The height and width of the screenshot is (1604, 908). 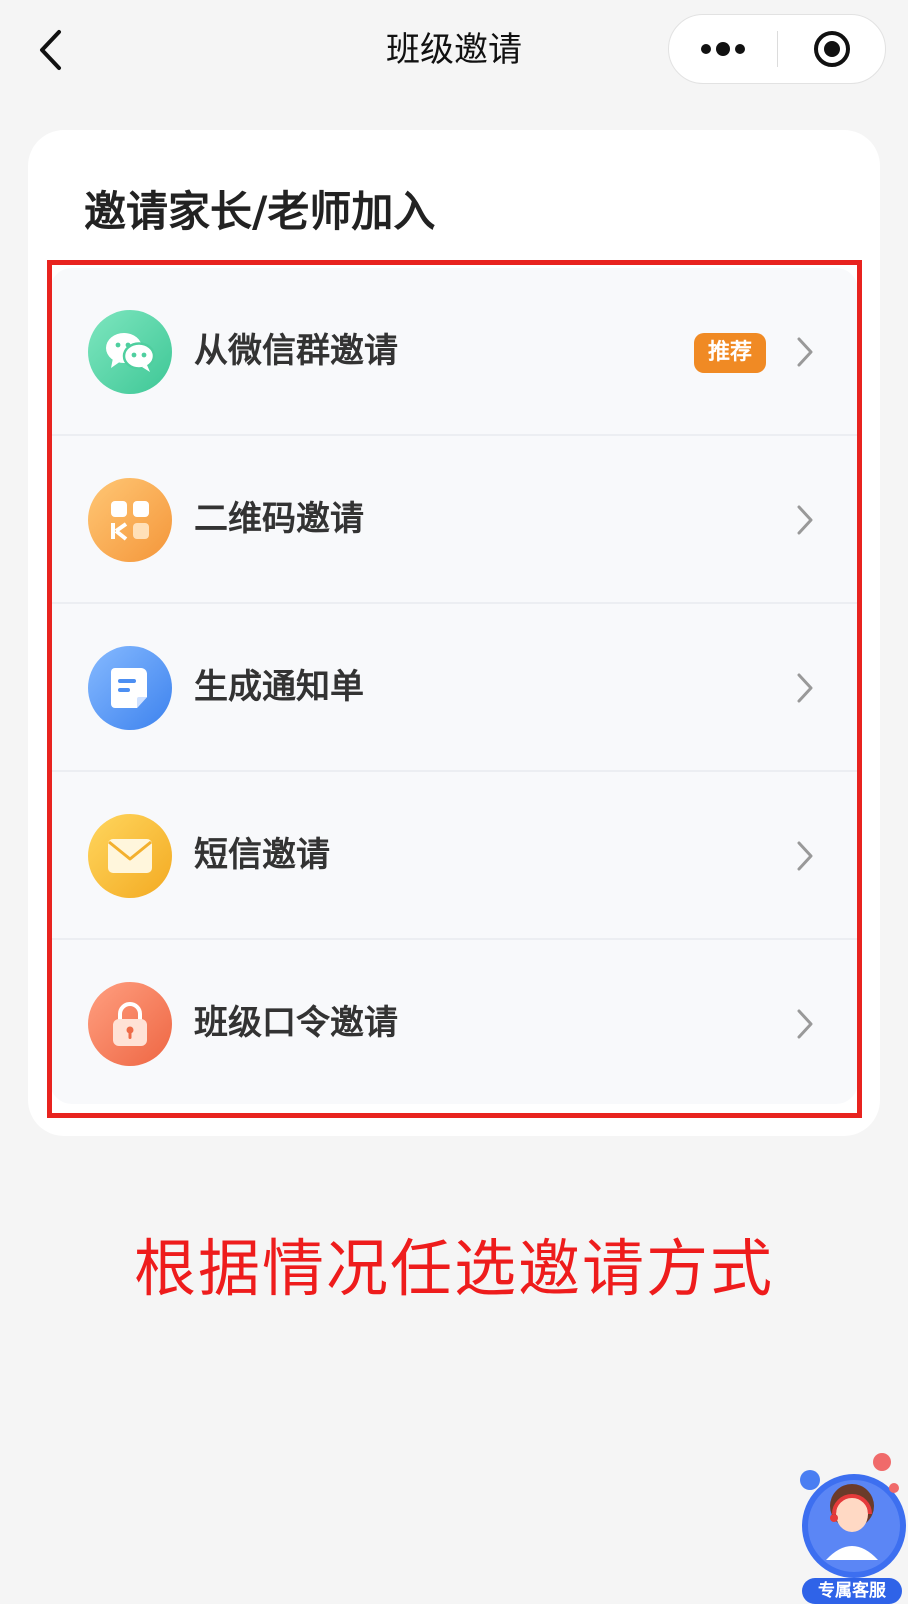 I want to click on menu-capsule, so click(x=777, y=49).